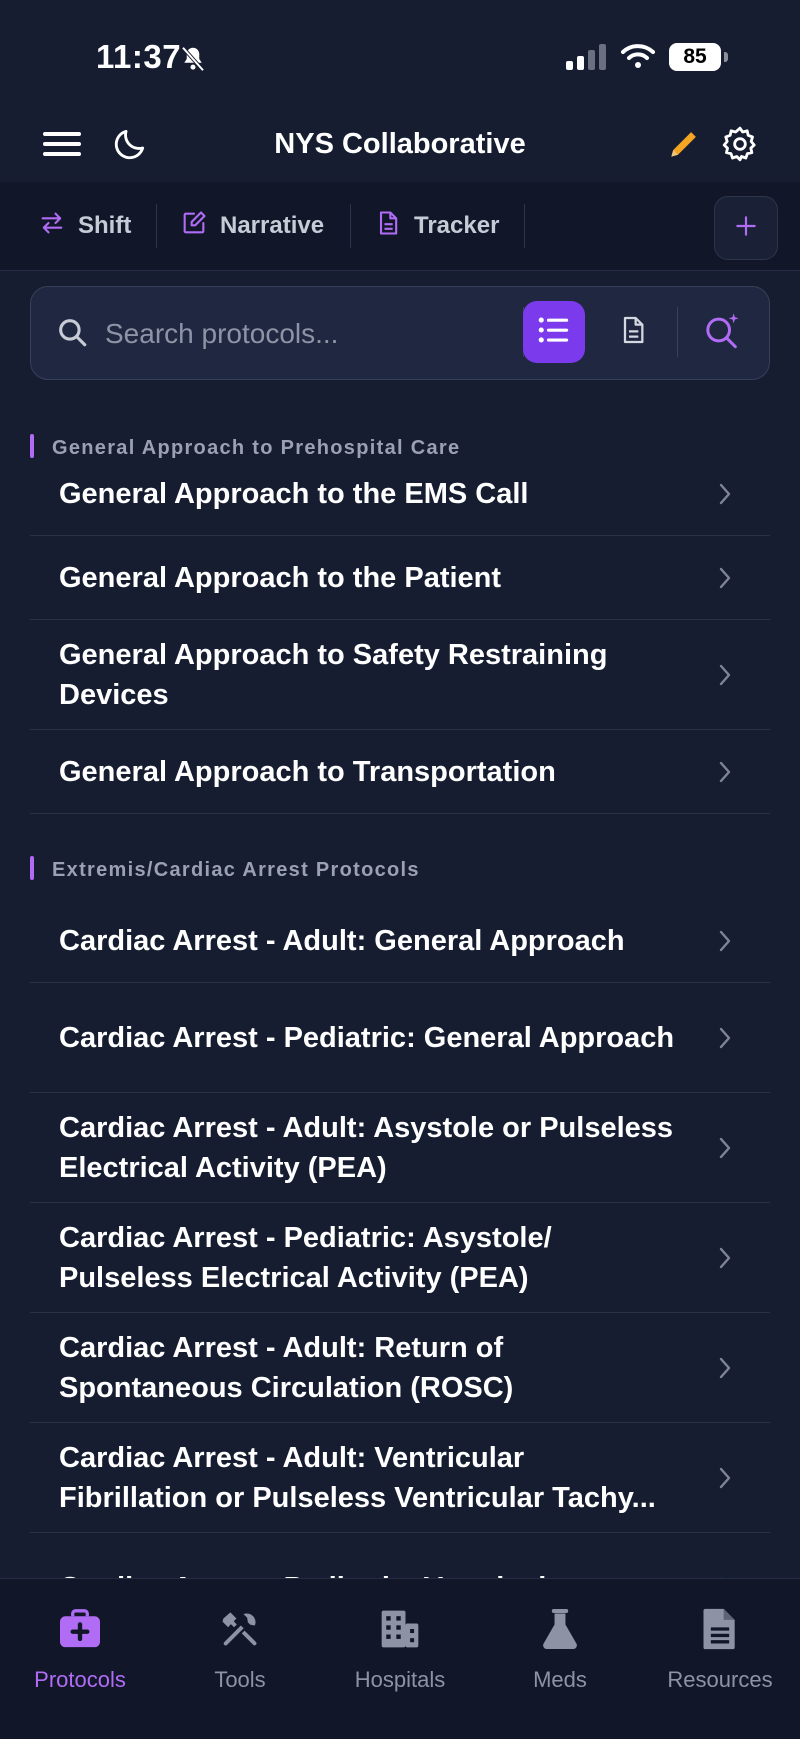 The height and width of the screenshot is (1739, 800). I want to click on tab-narrative: Narrative, so click(252, 226).